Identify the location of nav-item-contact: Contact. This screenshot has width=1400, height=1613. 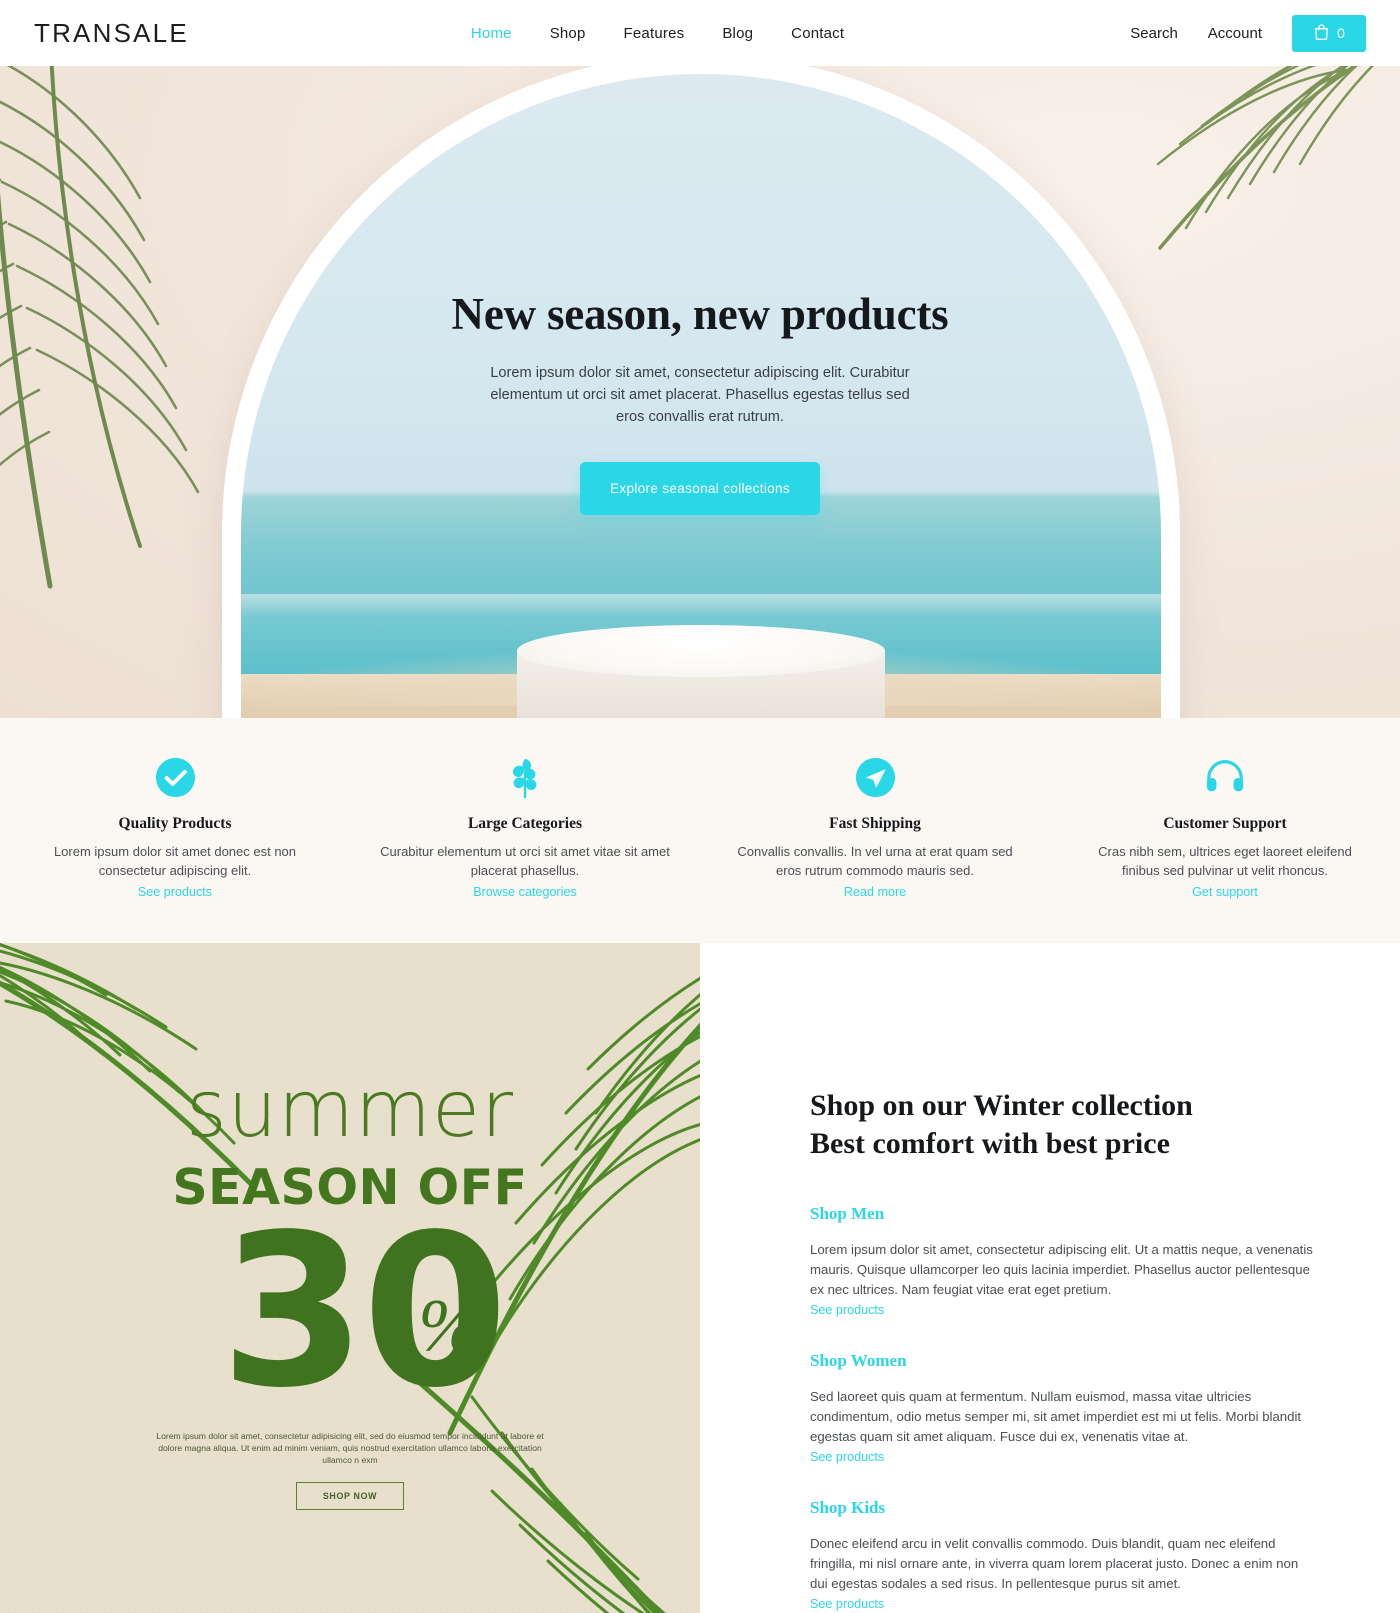
(817, 33).